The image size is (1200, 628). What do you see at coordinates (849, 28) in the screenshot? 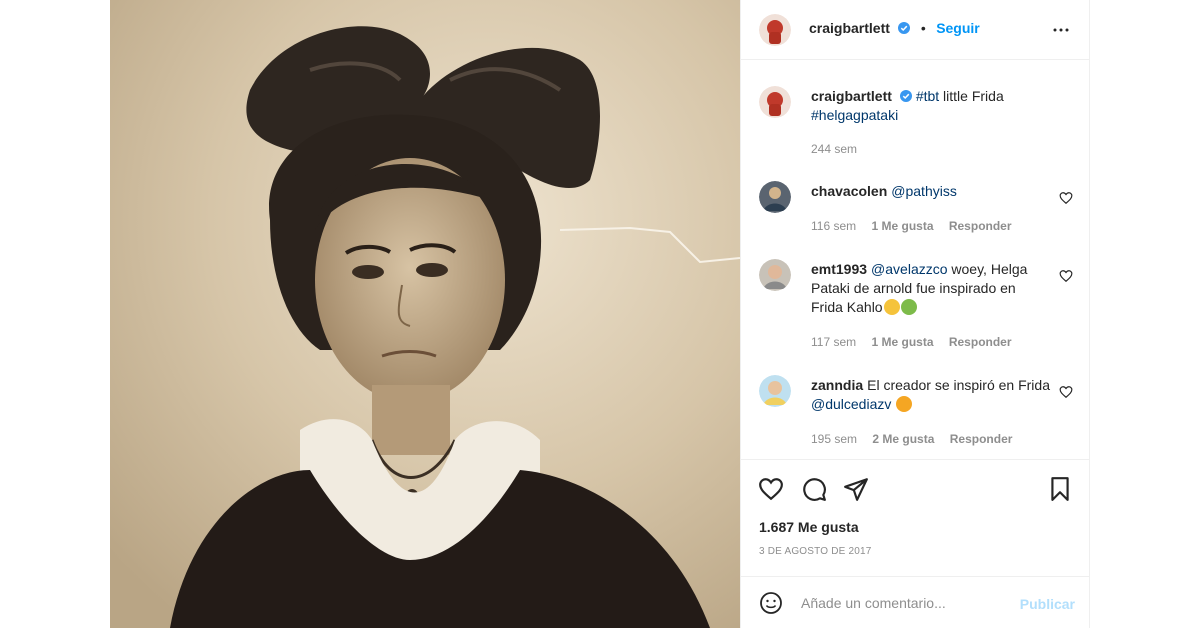
I see `author-username: craigbartlett` at bounding box center [849, 28].